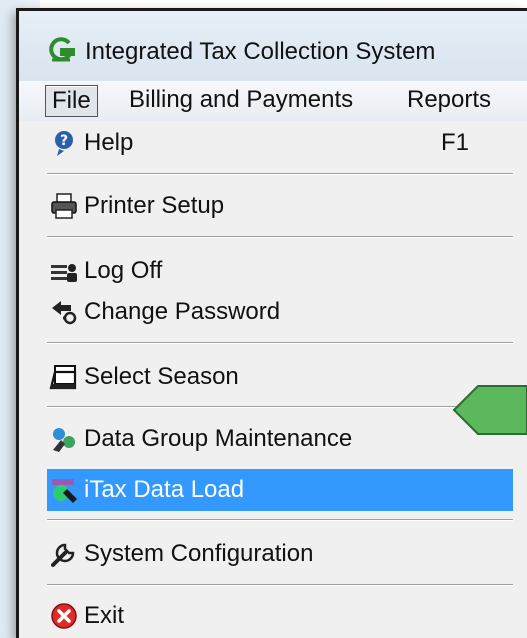 Image resolution: width=527 pixels, height=638 pixels. Describe the element at coordinates (164, 489) in the screenshot. I see `menu-item-label: iTax Data Load` at that location.